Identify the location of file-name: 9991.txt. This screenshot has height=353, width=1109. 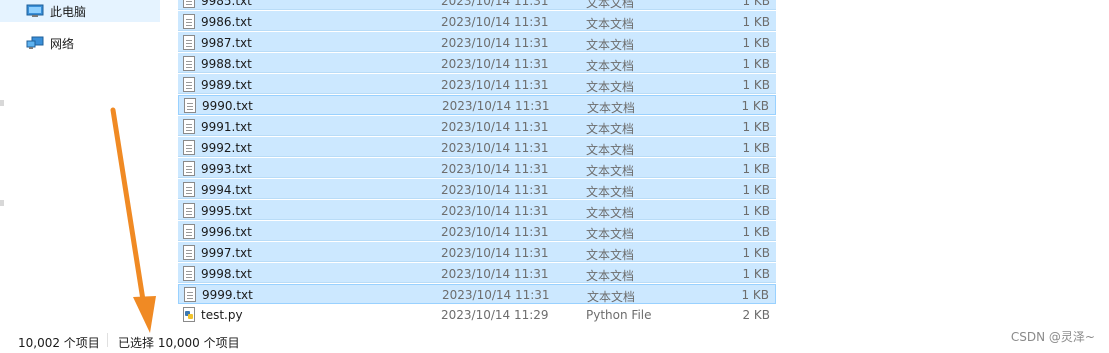
(226, 127).